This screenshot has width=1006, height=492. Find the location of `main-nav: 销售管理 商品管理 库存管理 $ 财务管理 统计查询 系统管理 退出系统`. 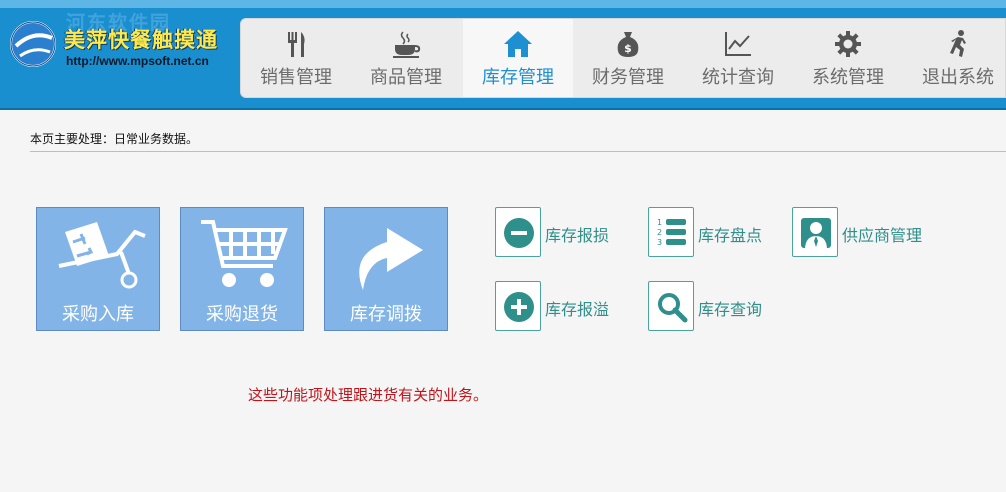

main-nav: 销售管理 商品管理 库存管理 $ 财务管理 统计查询 系统管理 退出系统 is located at coordinates (623, 58).